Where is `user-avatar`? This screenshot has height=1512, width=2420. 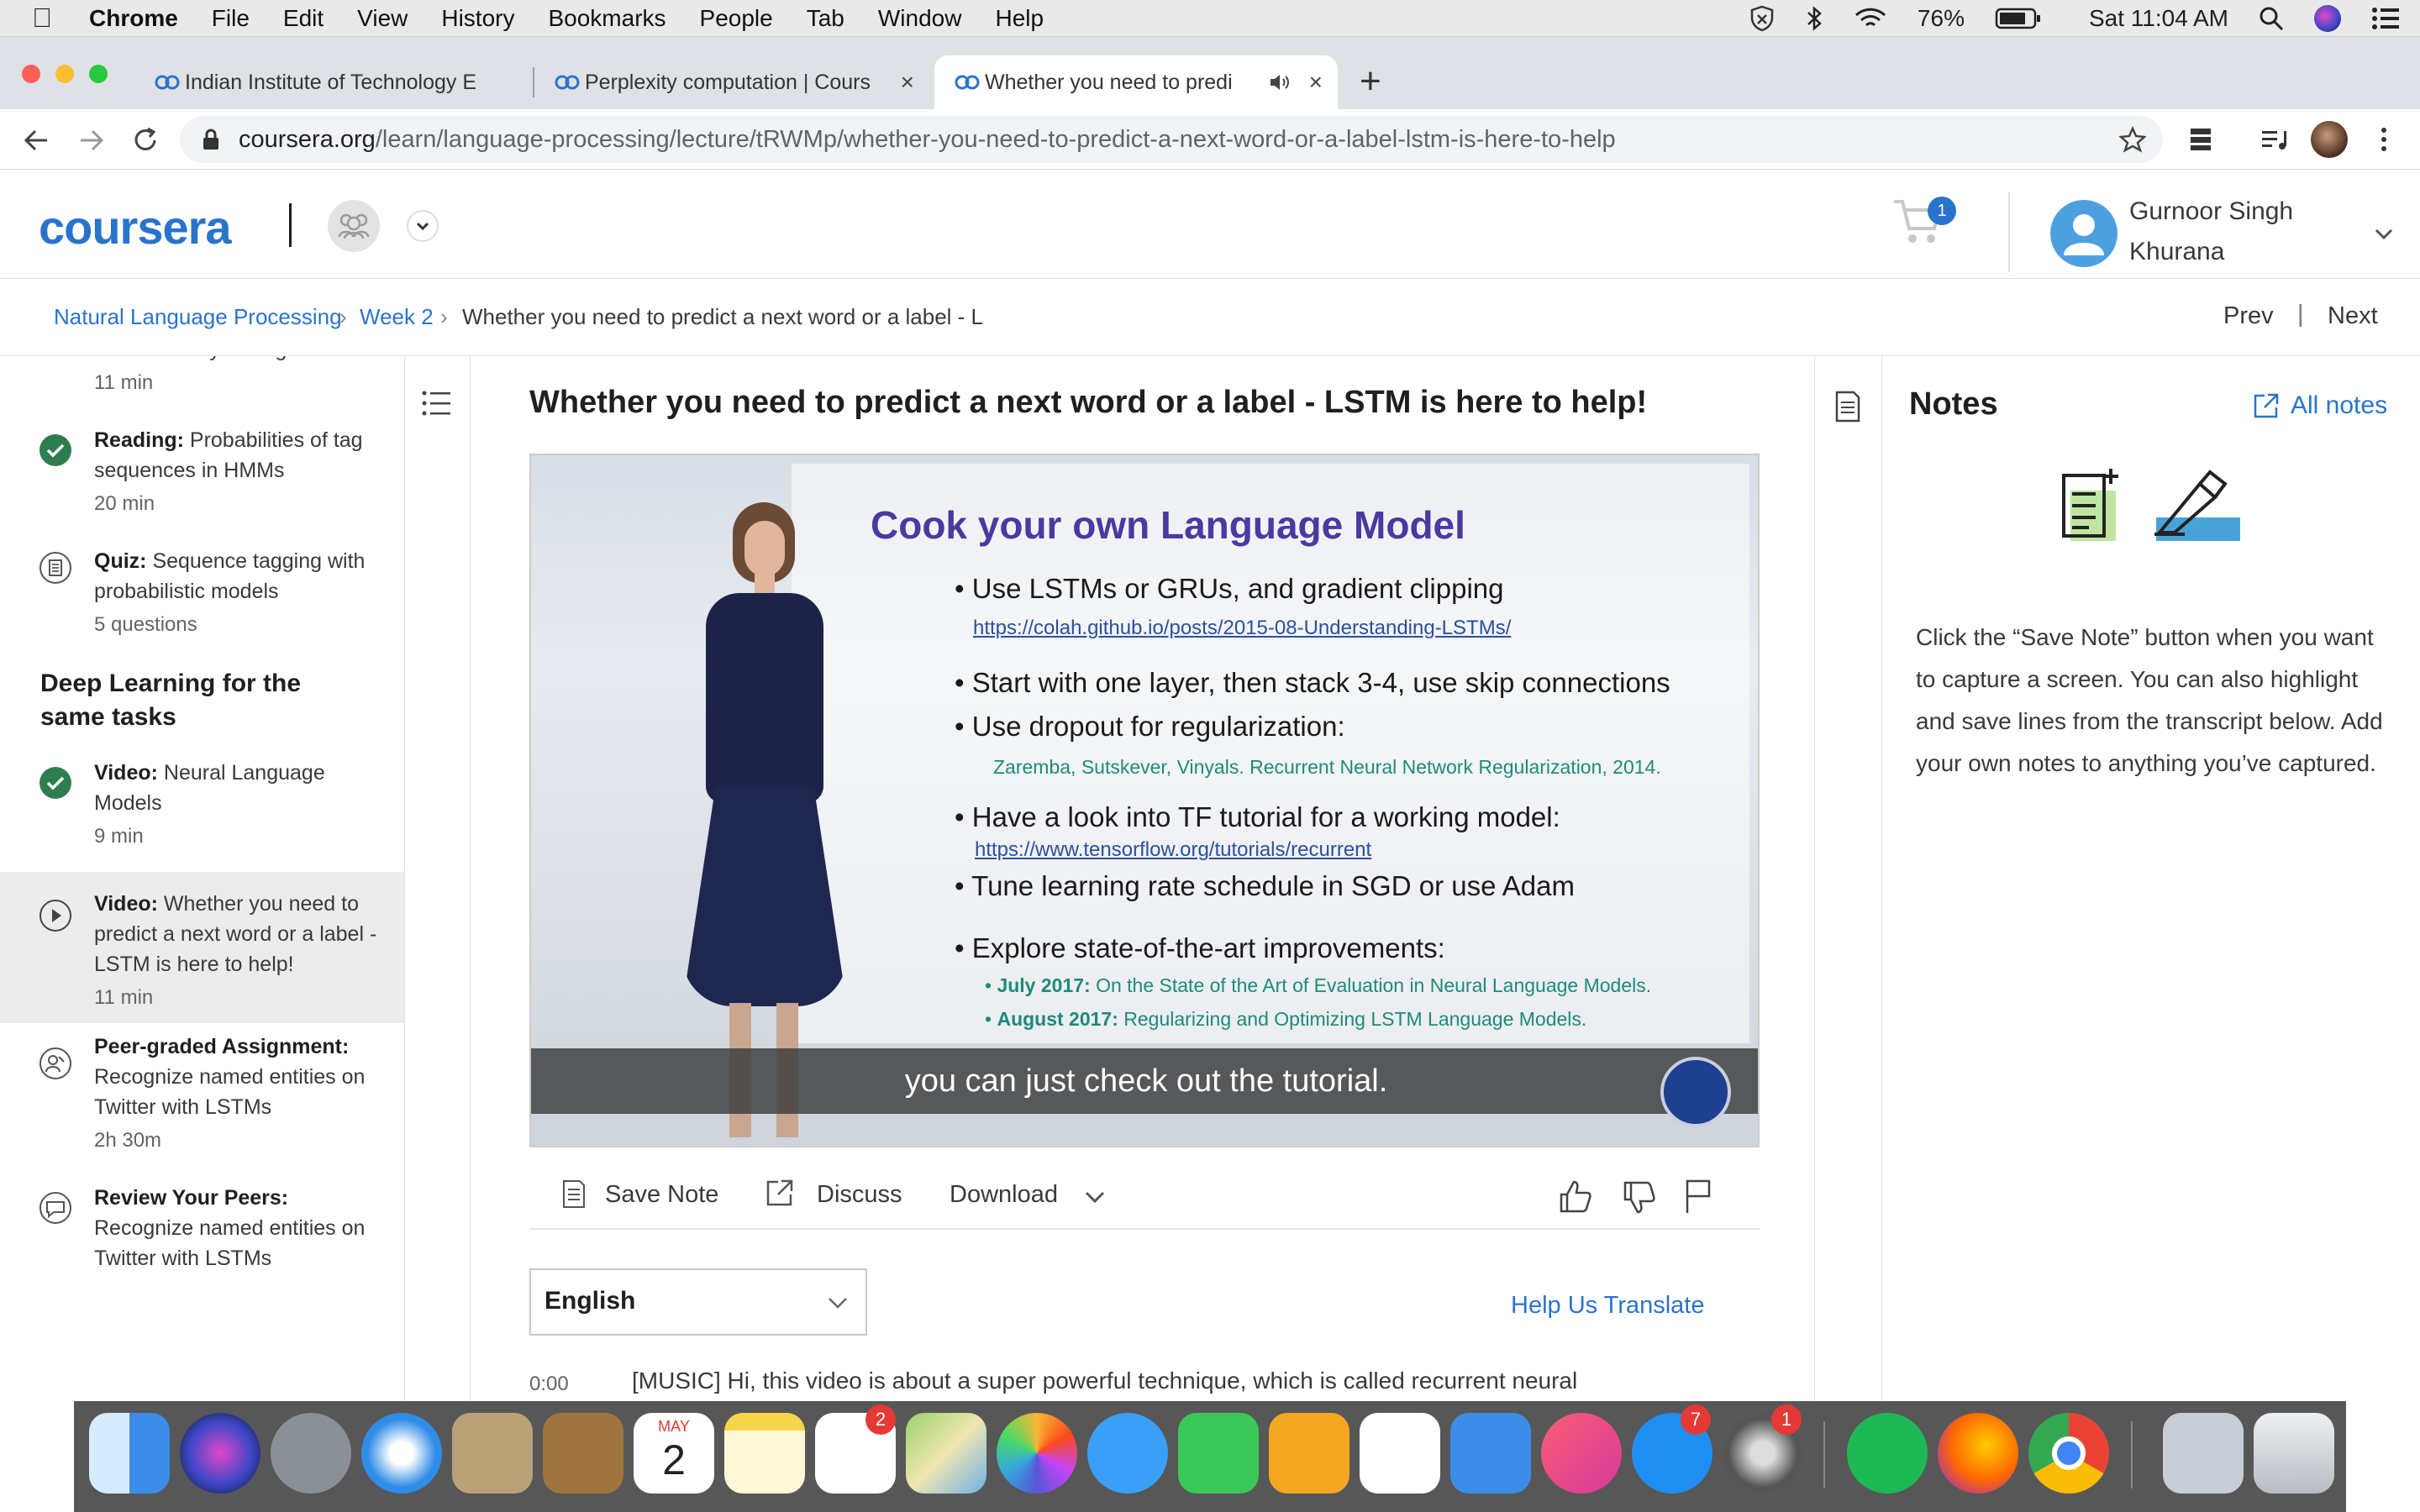 user-avatar is located at coordinates (2084, 233).